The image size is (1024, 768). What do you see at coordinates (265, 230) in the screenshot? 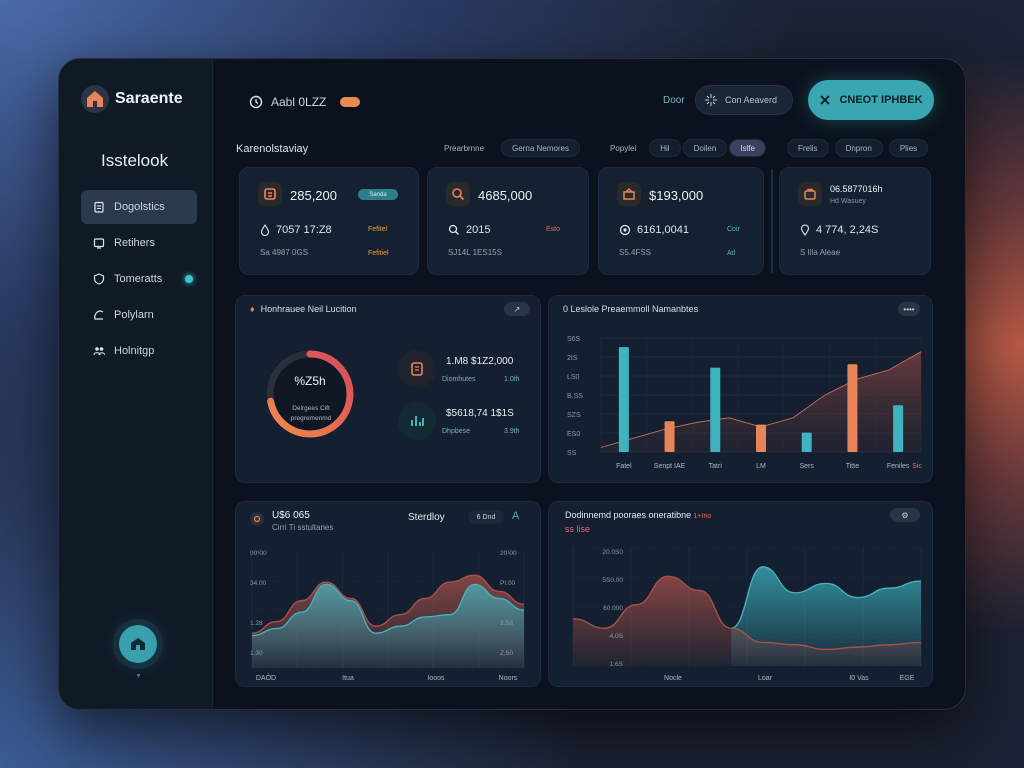
I see `drop-icon` at bounding box center [265, 230].